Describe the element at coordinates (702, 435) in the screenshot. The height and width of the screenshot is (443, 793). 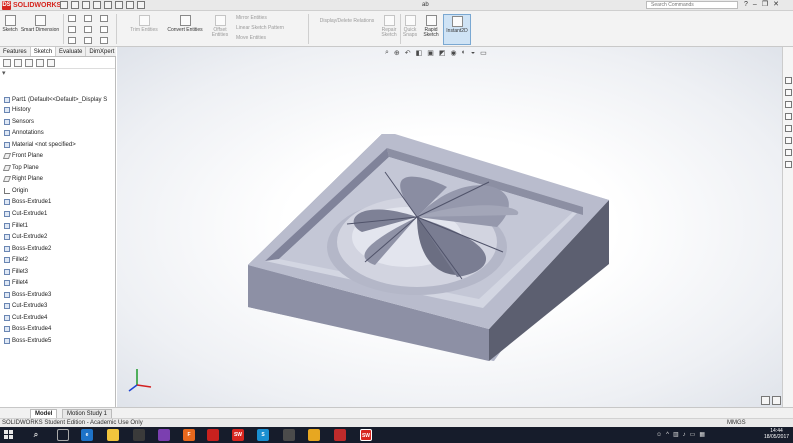
I see `language-icon: ▦` at that location.